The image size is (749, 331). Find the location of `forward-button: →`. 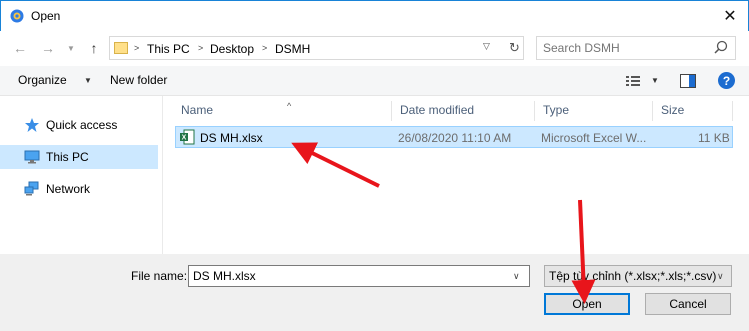

forward-button: → is located at coordinates (48, 48).